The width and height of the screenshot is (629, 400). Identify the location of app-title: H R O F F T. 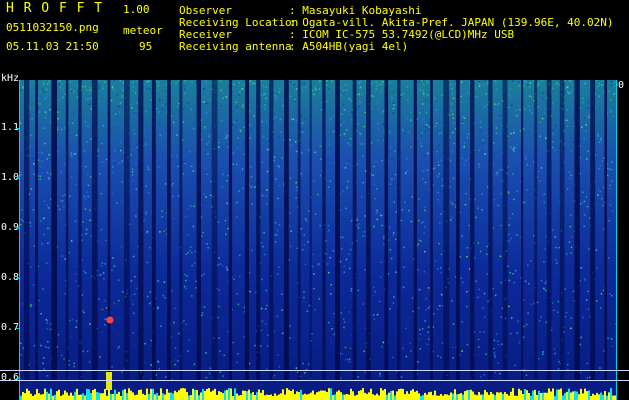
(55, 8).